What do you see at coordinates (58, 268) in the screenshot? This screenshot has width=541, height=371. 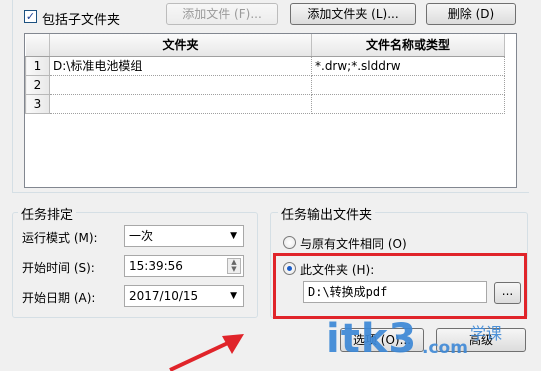 I see `start-time-label: 开始时间 (S):` at bounding box center [58, 268].